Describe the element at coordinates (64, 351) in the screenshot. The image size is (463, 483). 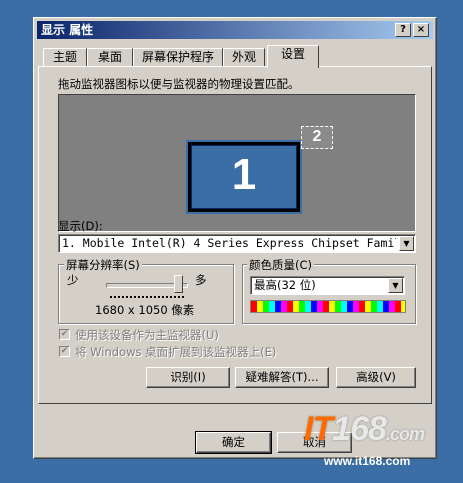
I see `extend-desktop-checkbox: ✔` at that location.